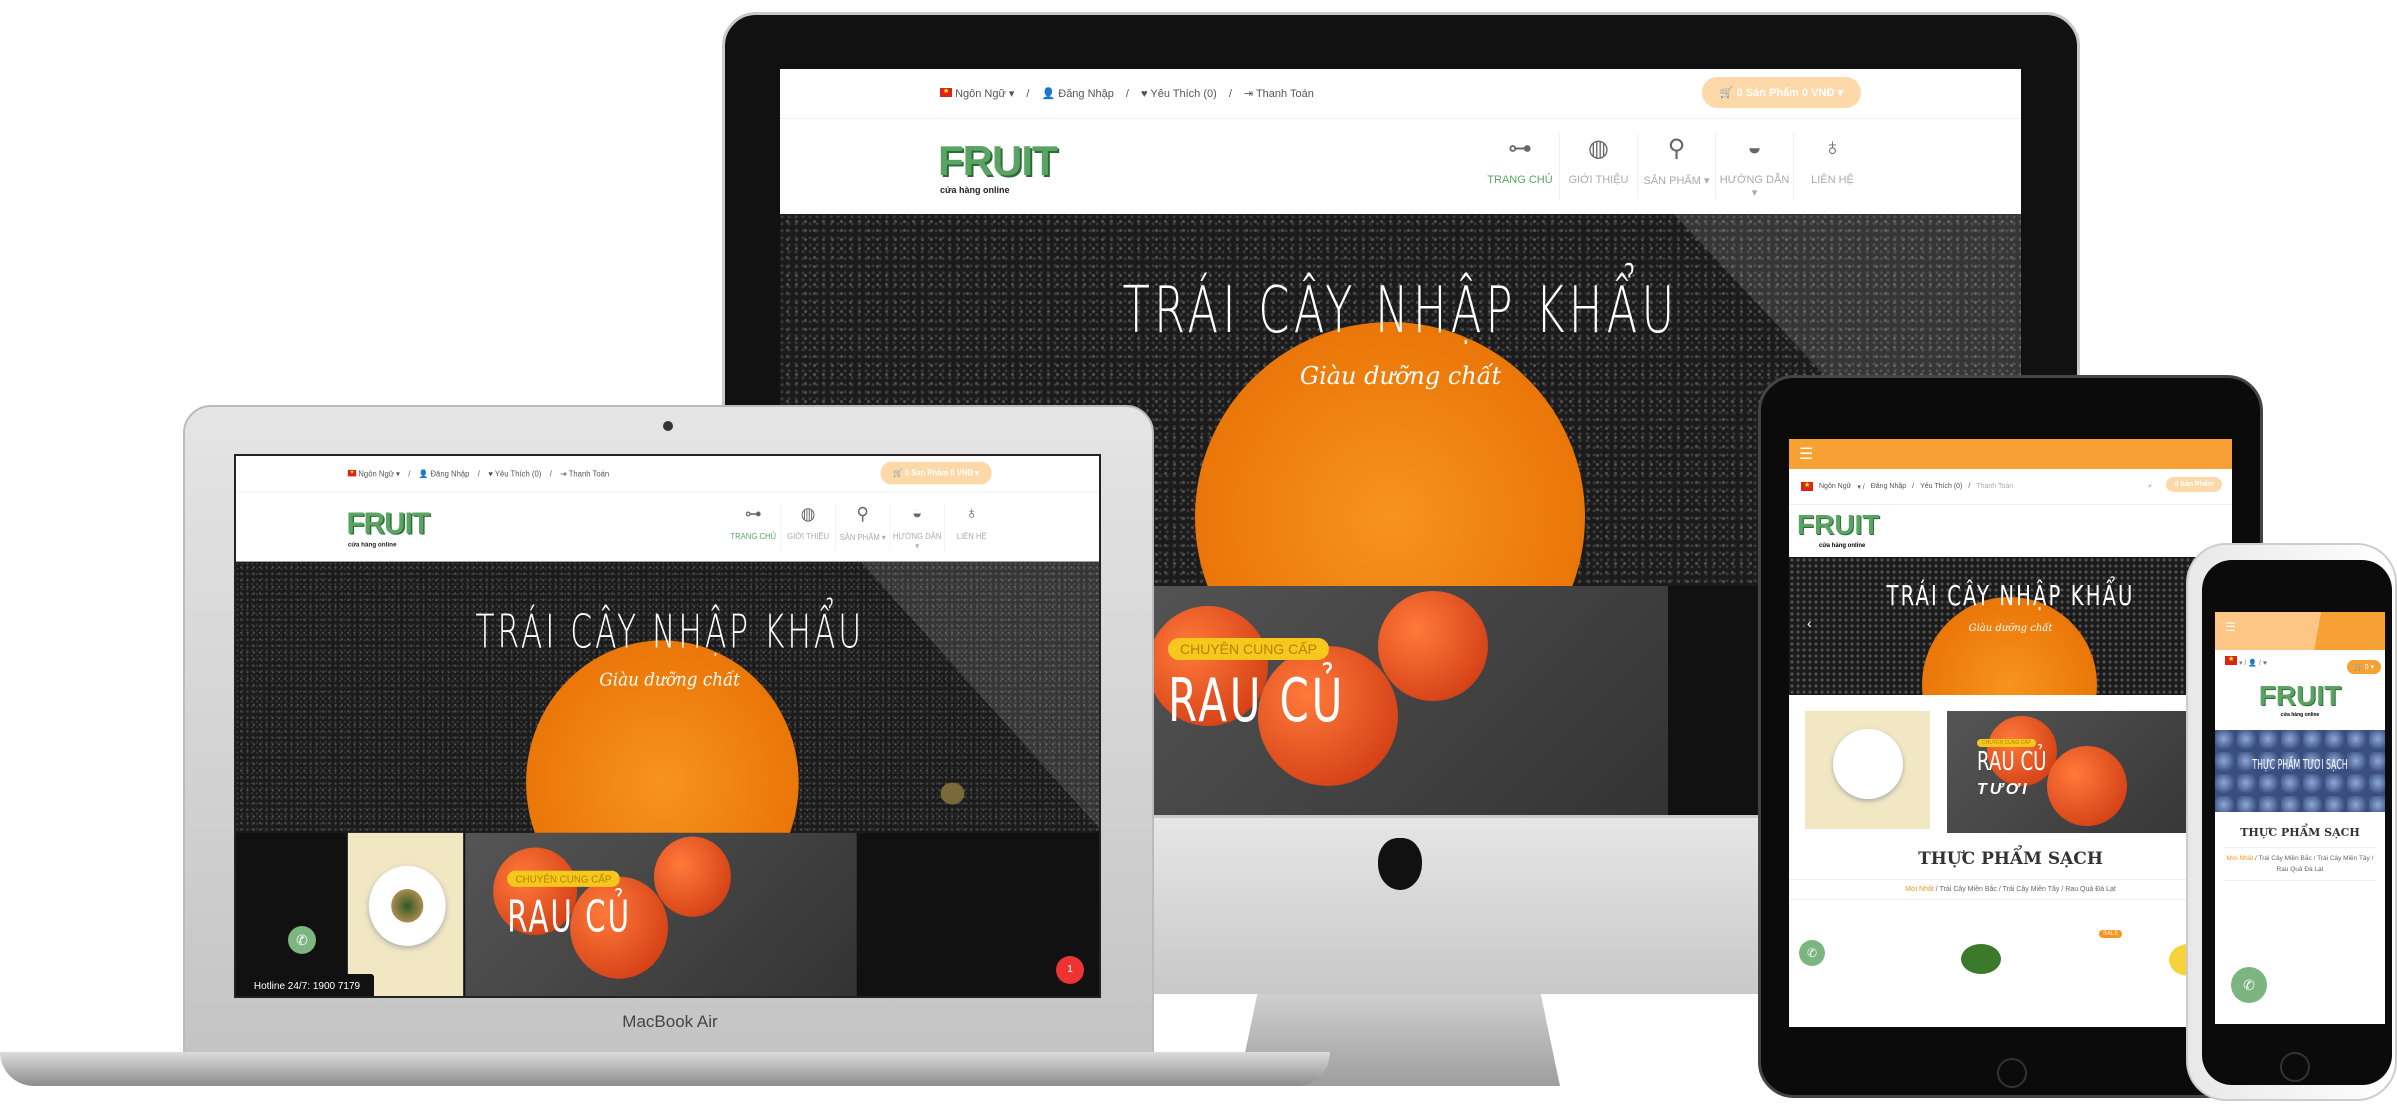 The height and width of the screenshot is (1116, 2397). I want to click on search-icon: ⌕, so click(2150, 487).